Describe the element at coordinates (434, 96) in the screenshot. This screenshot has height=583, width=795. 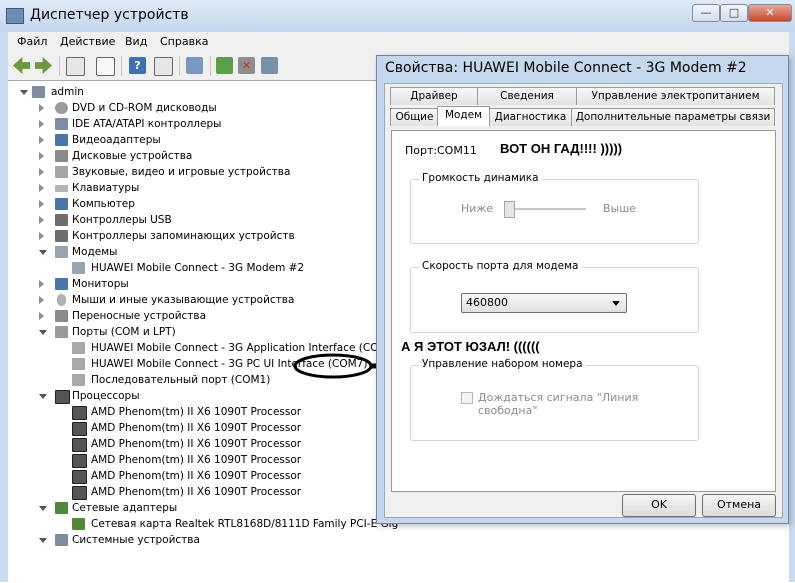
I see `tab-driver: Драйвер` at that location.